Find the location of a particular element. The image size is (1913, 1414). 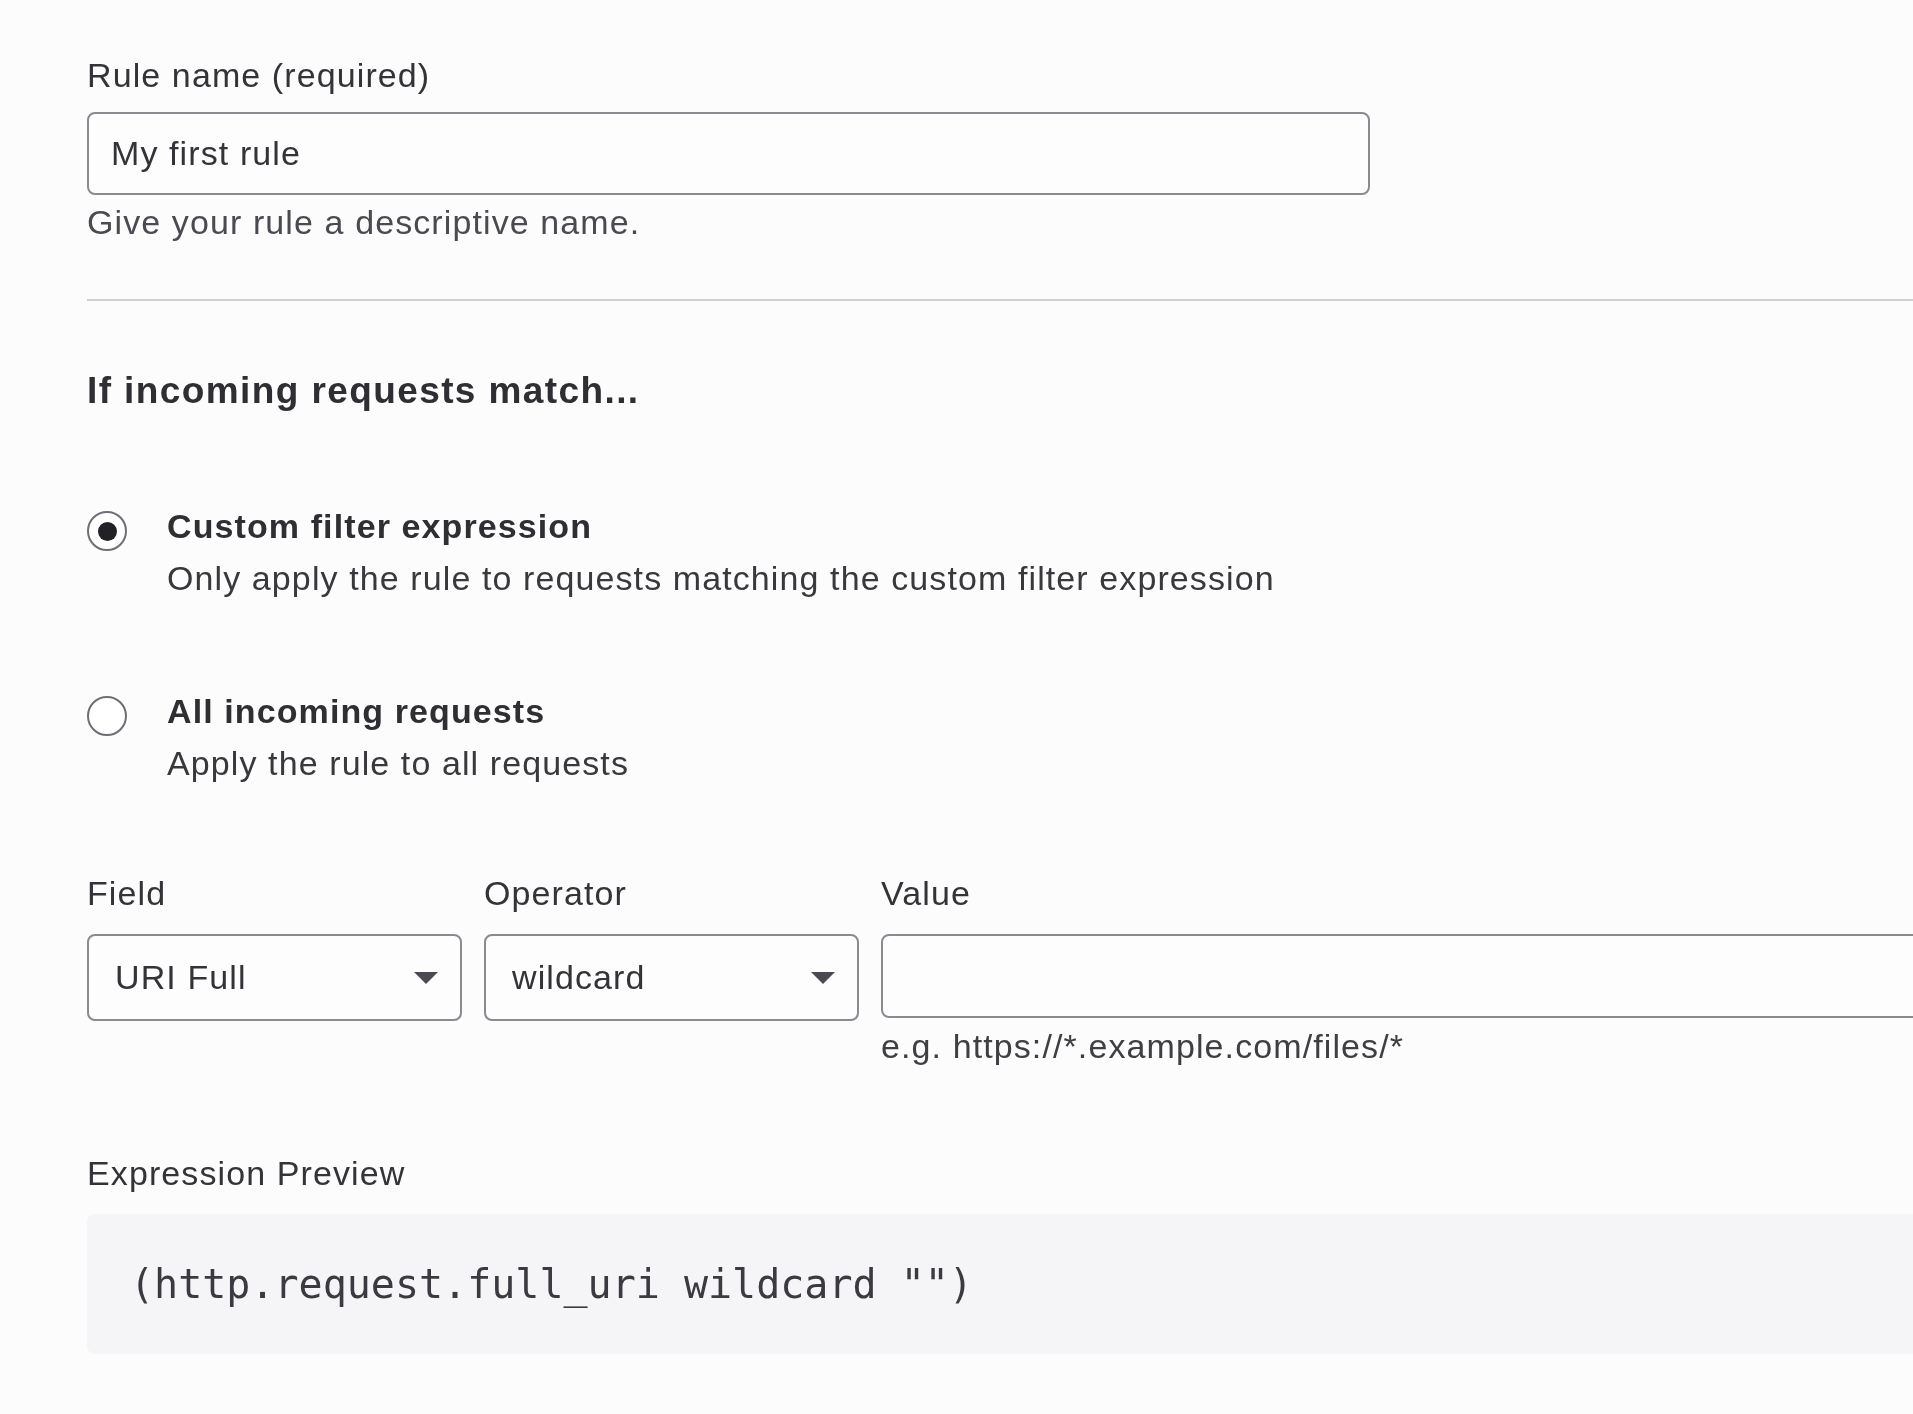

preview-label: Expression Preview is located at coordinates (247, 1173).